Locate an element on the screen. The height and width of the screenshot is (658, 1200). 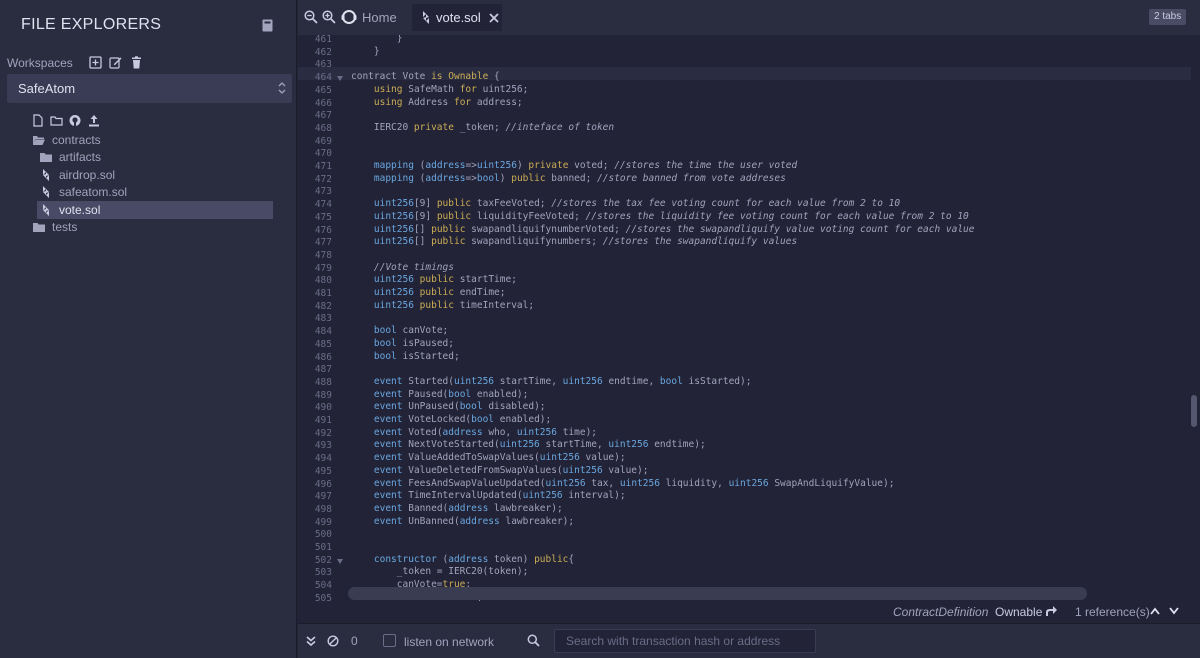
tab-home-label: Home is located at coordinates (379, 17).